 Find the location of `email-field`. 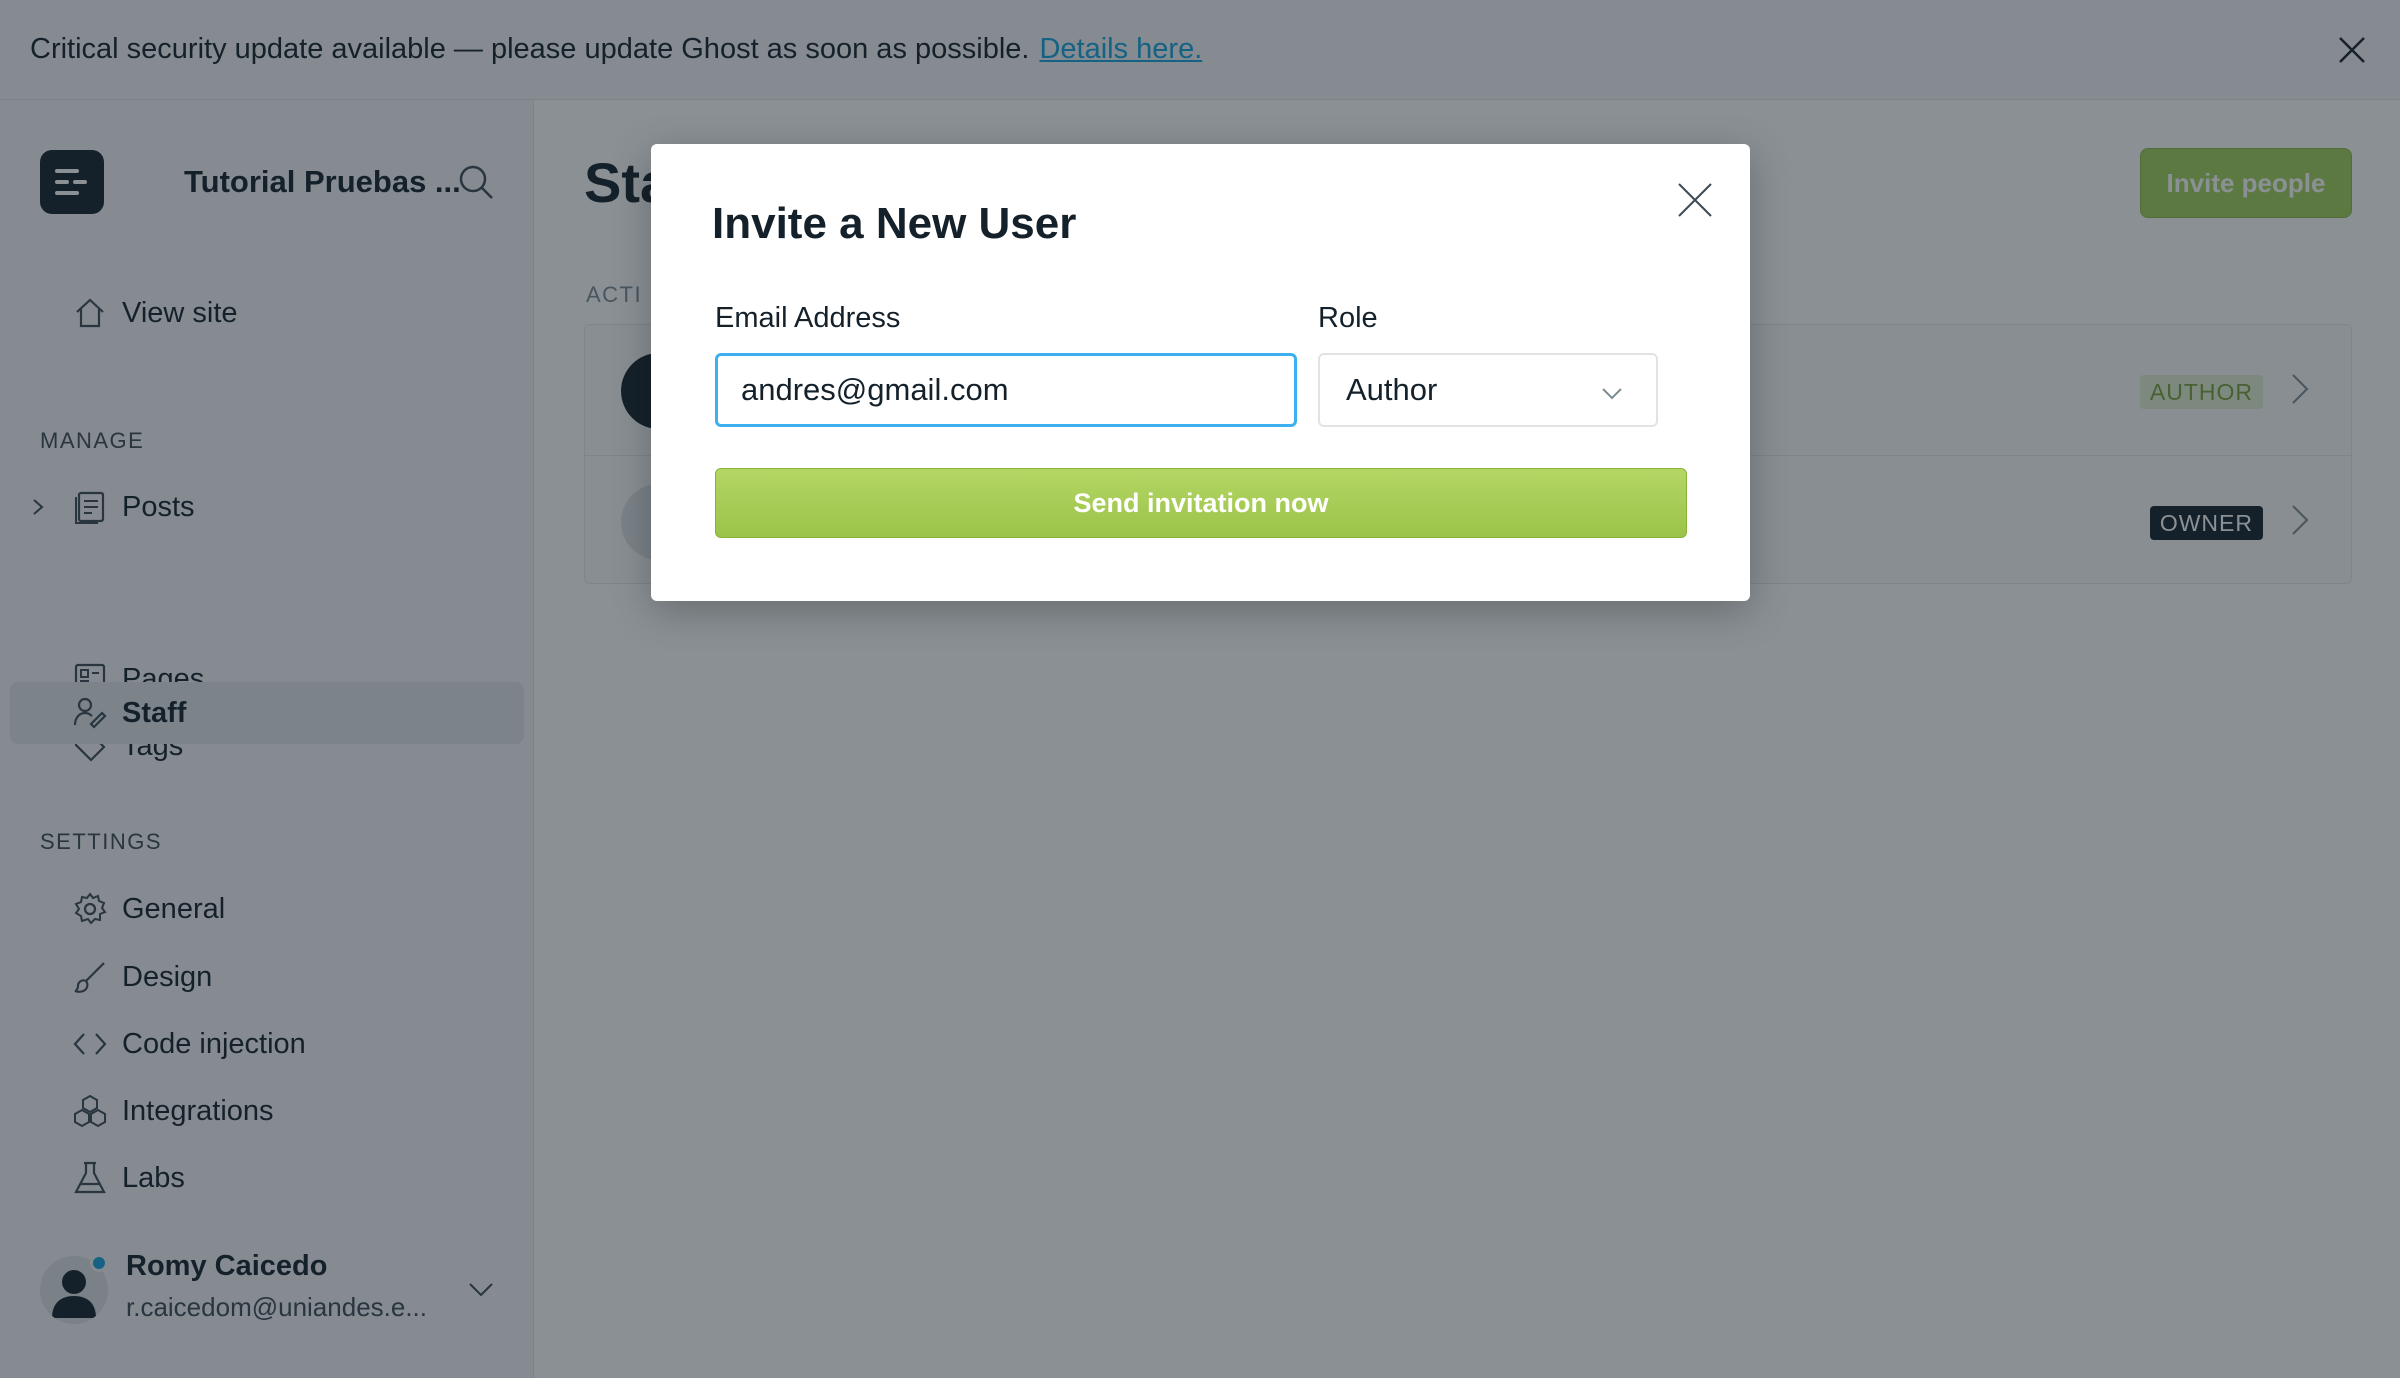

email-field is located at coordinates (1006, 390).